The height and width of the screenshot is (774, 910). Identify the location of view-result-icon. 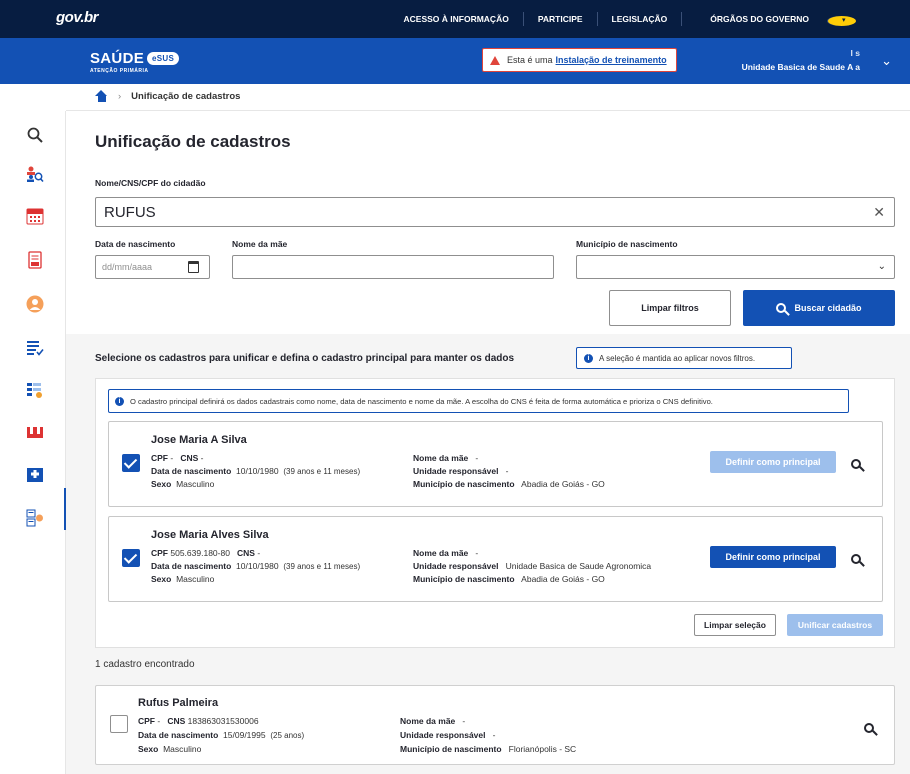
(869, 729).